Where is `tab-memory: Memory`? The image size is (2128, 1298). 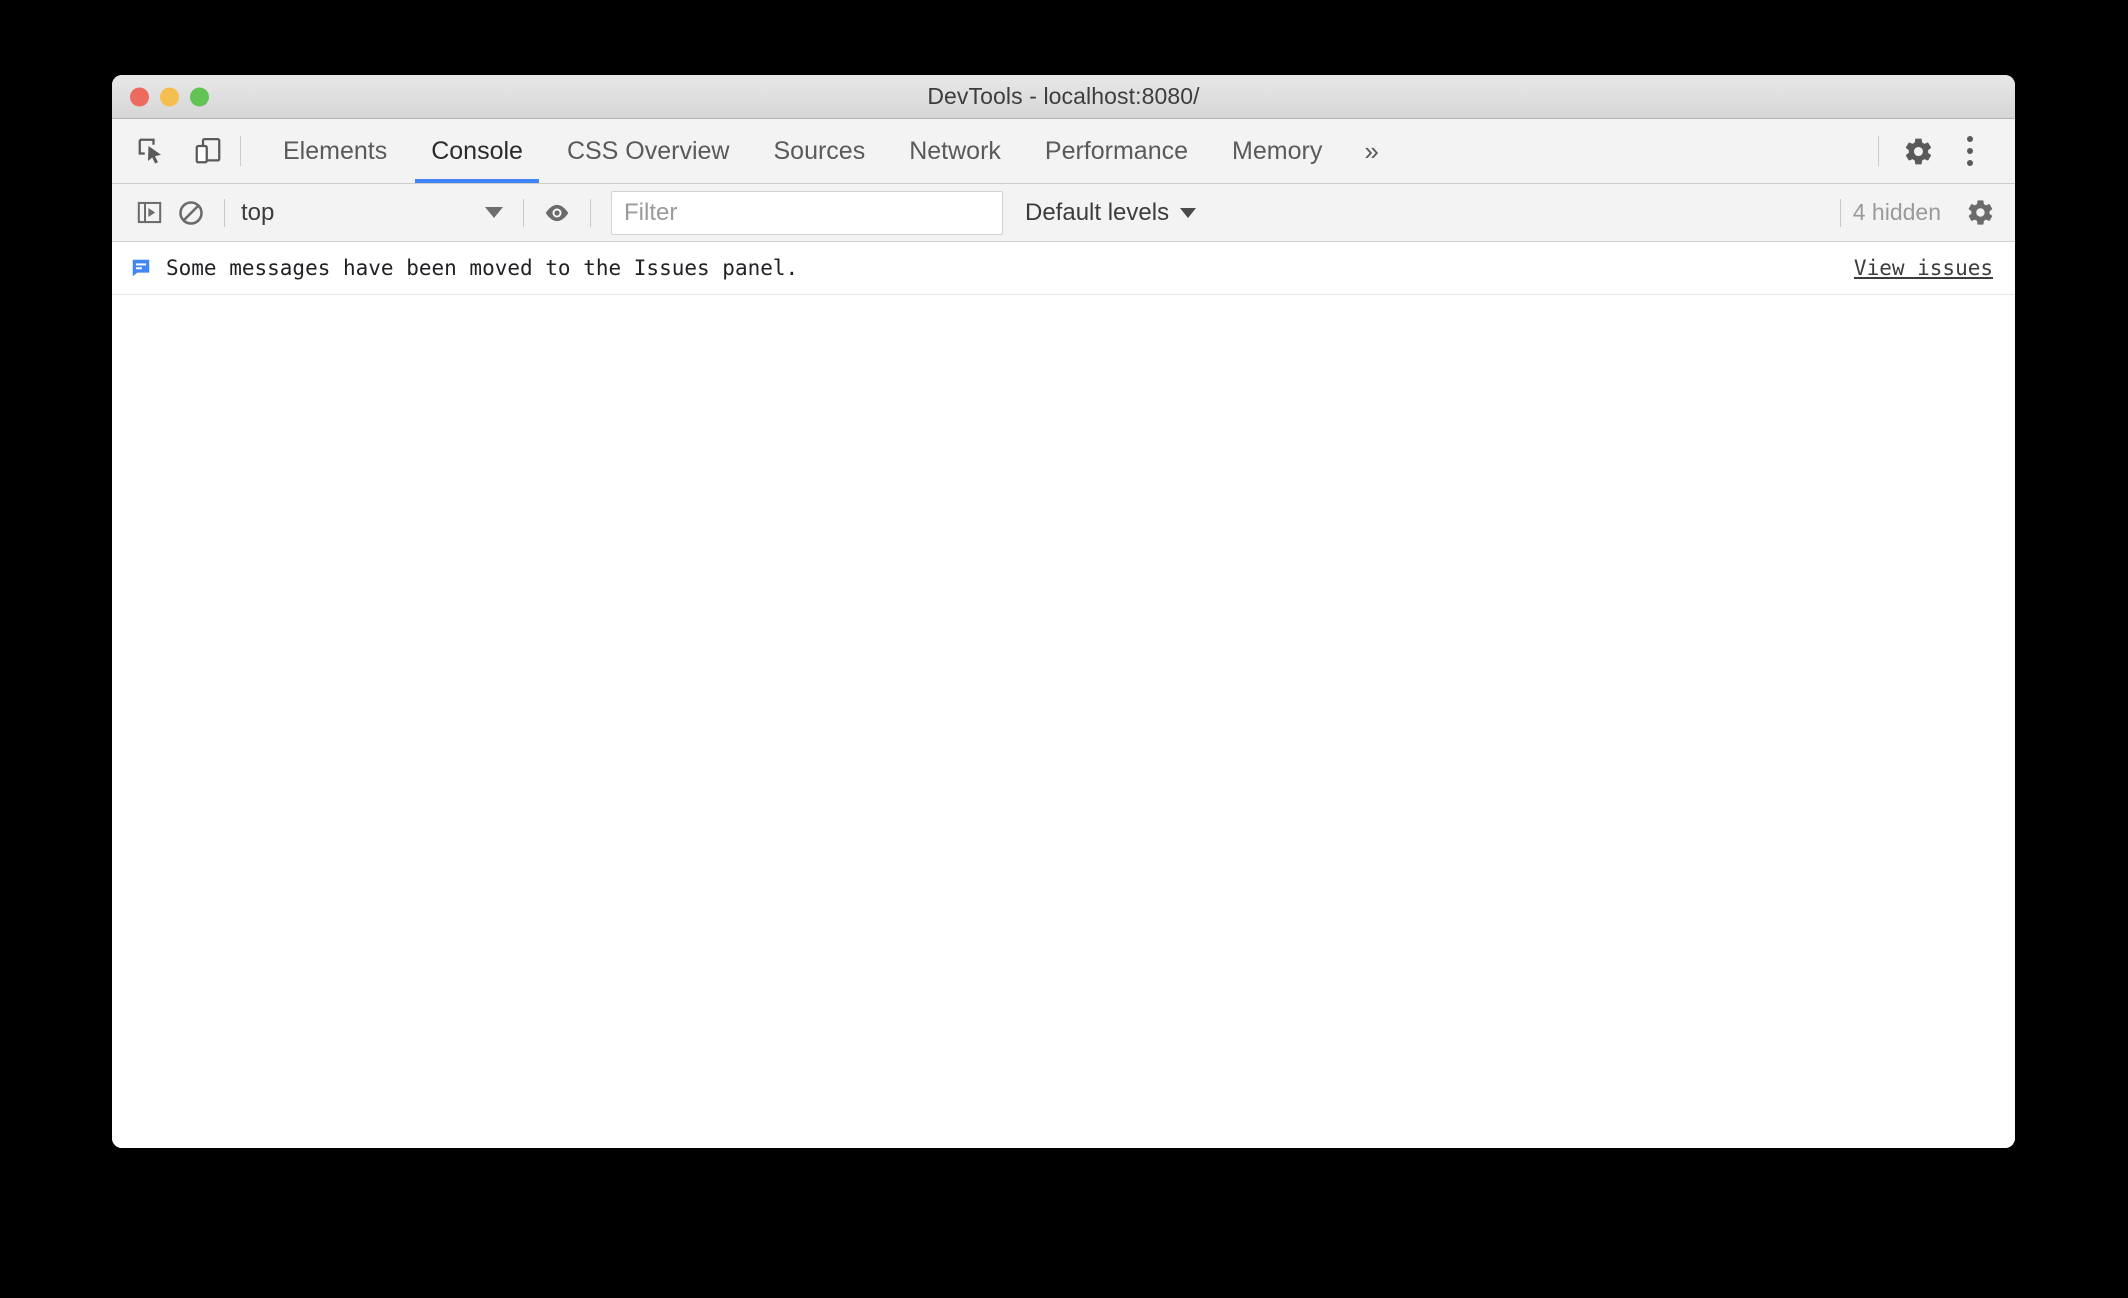 tab-memory: Memory is located at coordinates (1277, 151).